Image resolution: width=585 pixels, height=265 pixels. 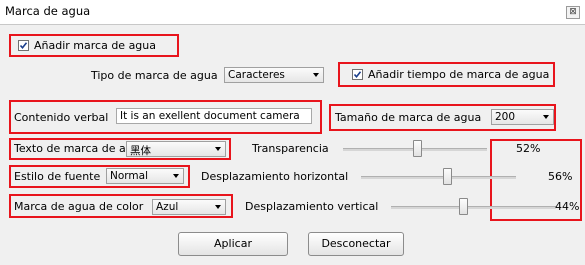 What do you see at coordinates (189, 207) in the screenshot?
I see `watermark-color-select: Azul` at bounding box center [189, 207].